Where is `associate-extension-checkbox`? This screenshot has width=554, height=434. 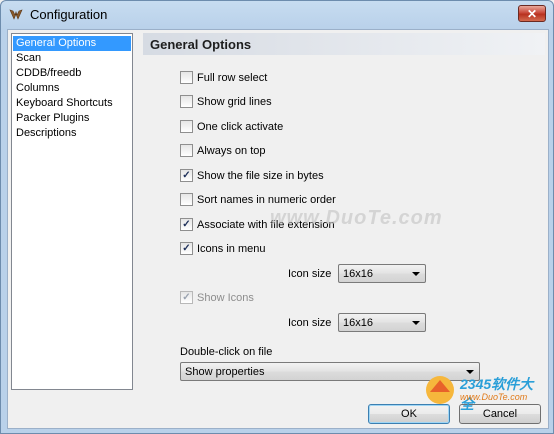 associate-extension-checkbox is located at coordinates (186, 224).